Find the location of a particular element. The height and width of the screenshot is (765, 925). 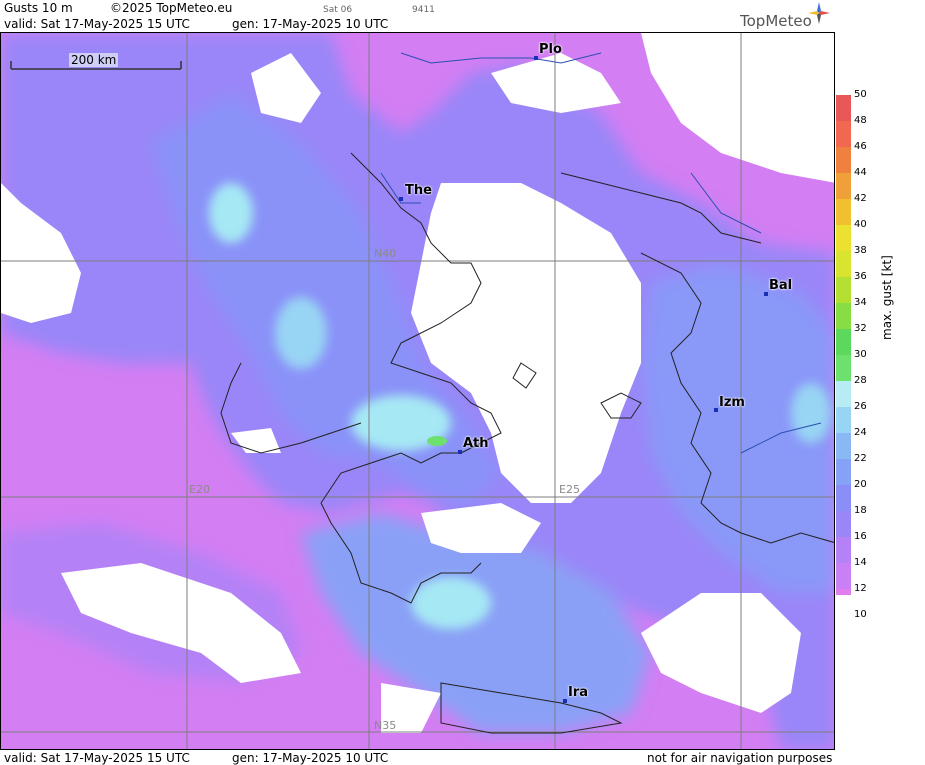

legend-tick-42: 42 is located at coordinates (860, 198).